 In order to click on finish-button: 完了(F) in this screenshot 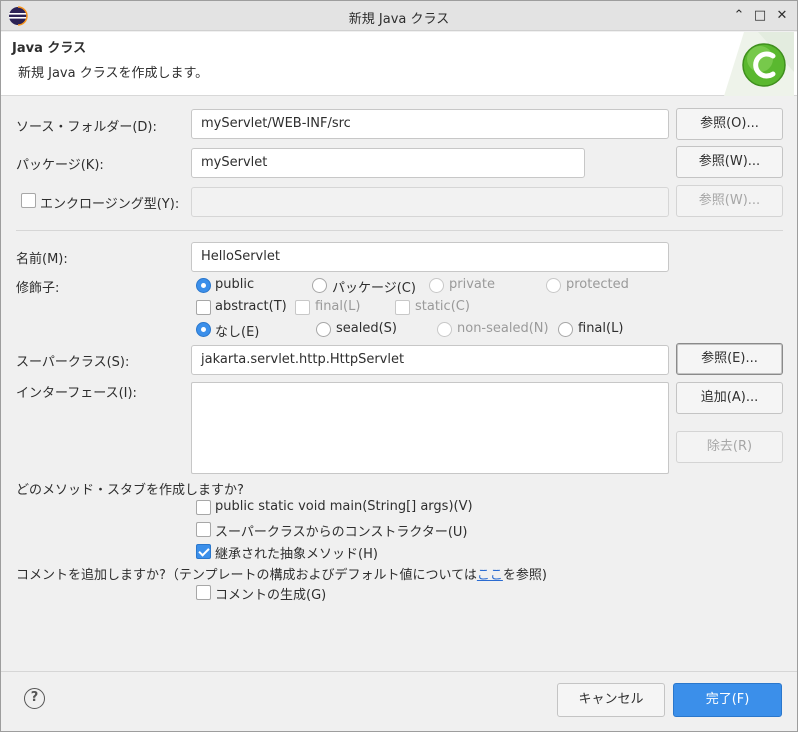, I will do `click(727, 700)`.